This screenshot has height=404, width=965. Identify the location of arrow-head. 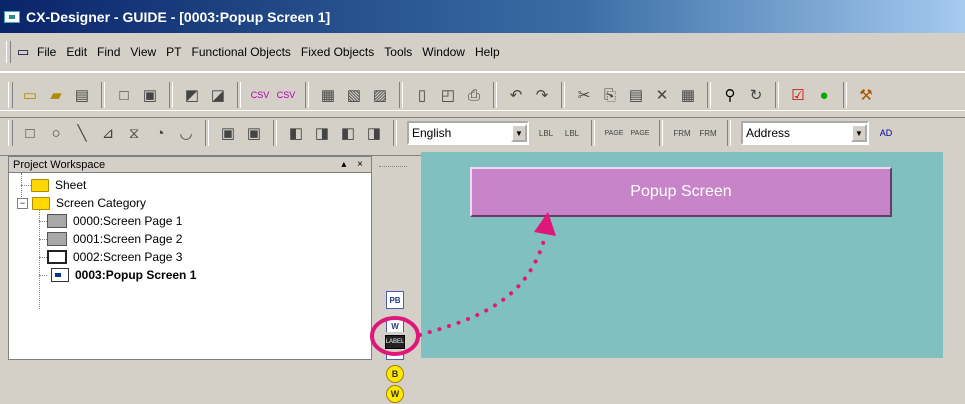
(545, 224).